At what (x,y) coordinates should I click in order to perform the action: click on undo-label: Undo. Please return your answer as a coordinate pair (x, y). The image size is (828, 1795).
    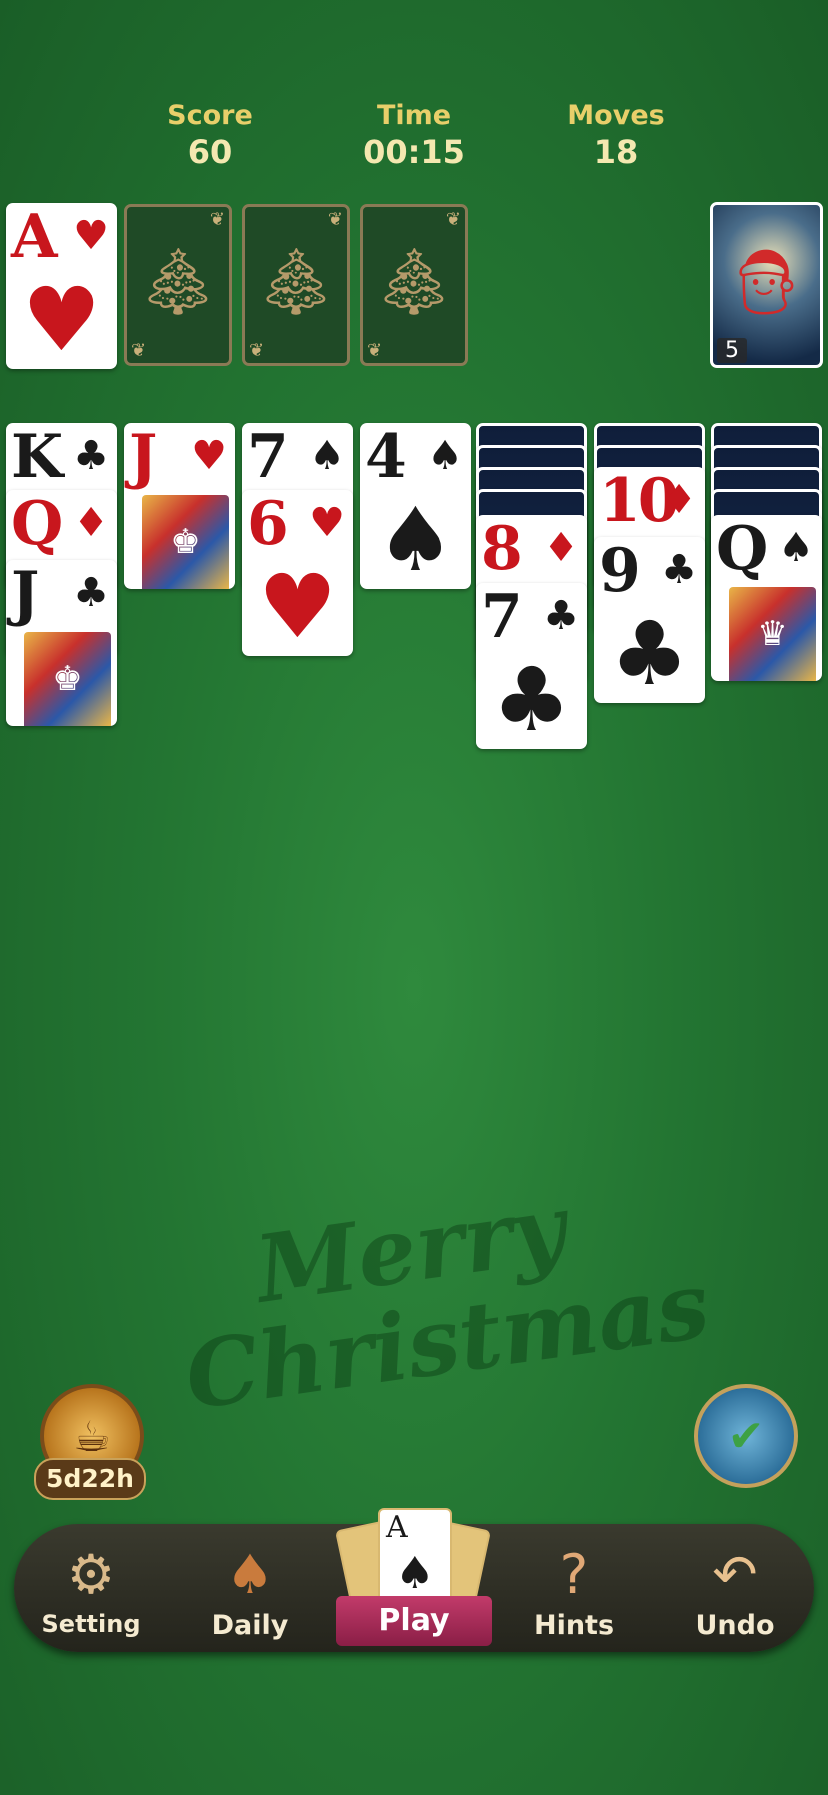
    Looking at the image, I should click on (735, 1625).